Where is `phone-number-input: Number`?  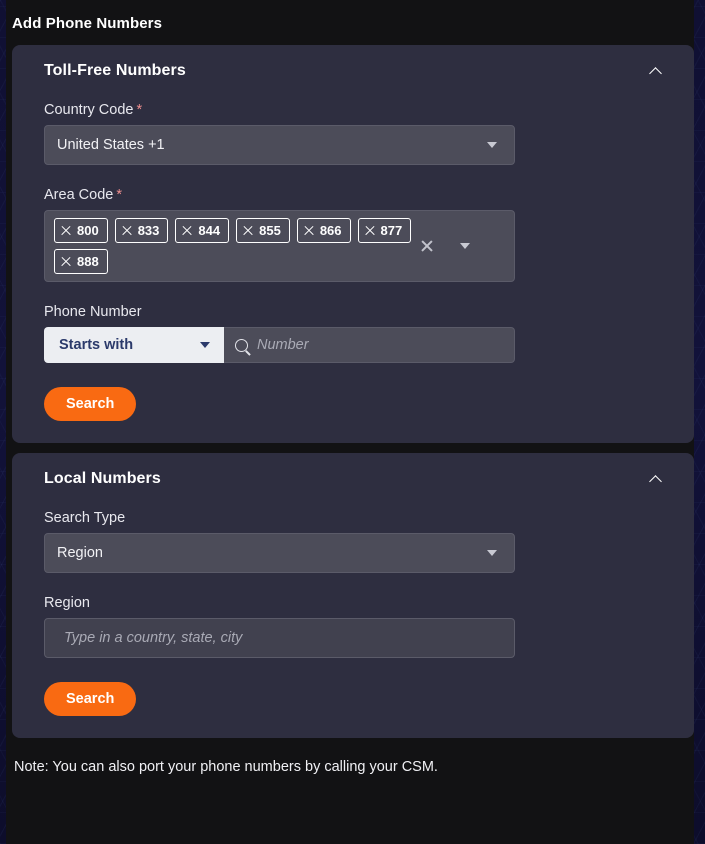 phone-number-input: Number is located at coordinates (369, 345).